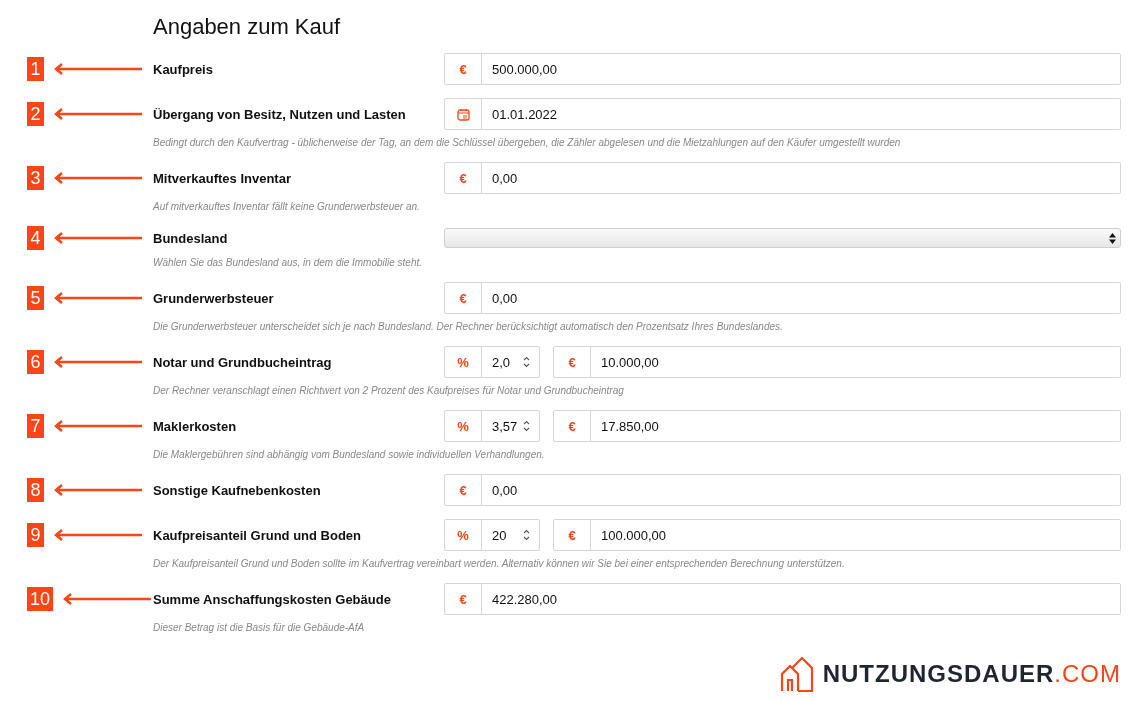 The width and height of the screenshot is (1134, 701). What do you see at coordinates (35, 298) in the screenshot?
I see `number-badge: 5` at bounding box center [35, 298].